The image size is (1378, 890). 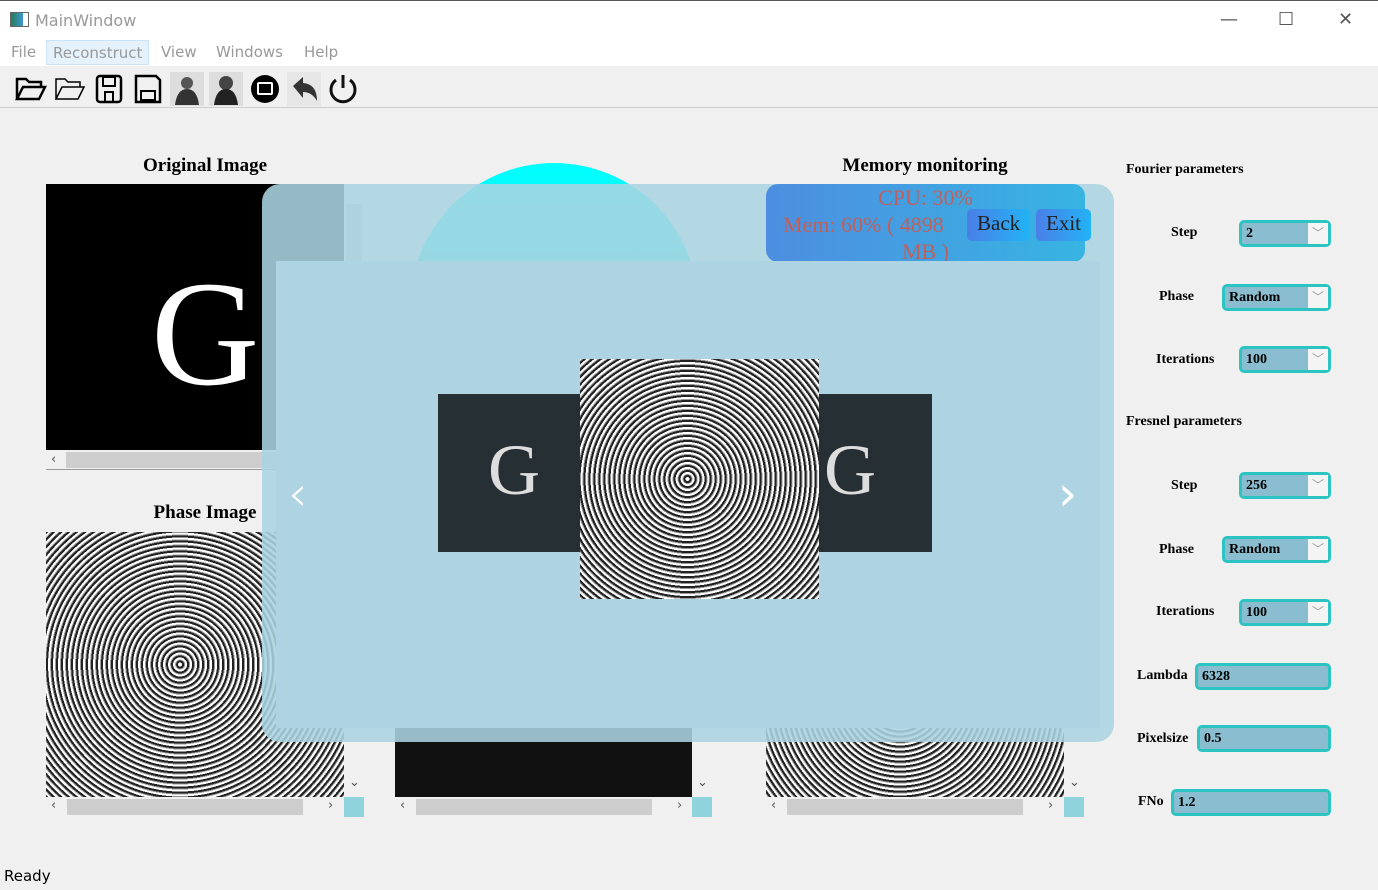 I want to click on carousel-prev-arrow: ‹, so click(x=297, y=494).